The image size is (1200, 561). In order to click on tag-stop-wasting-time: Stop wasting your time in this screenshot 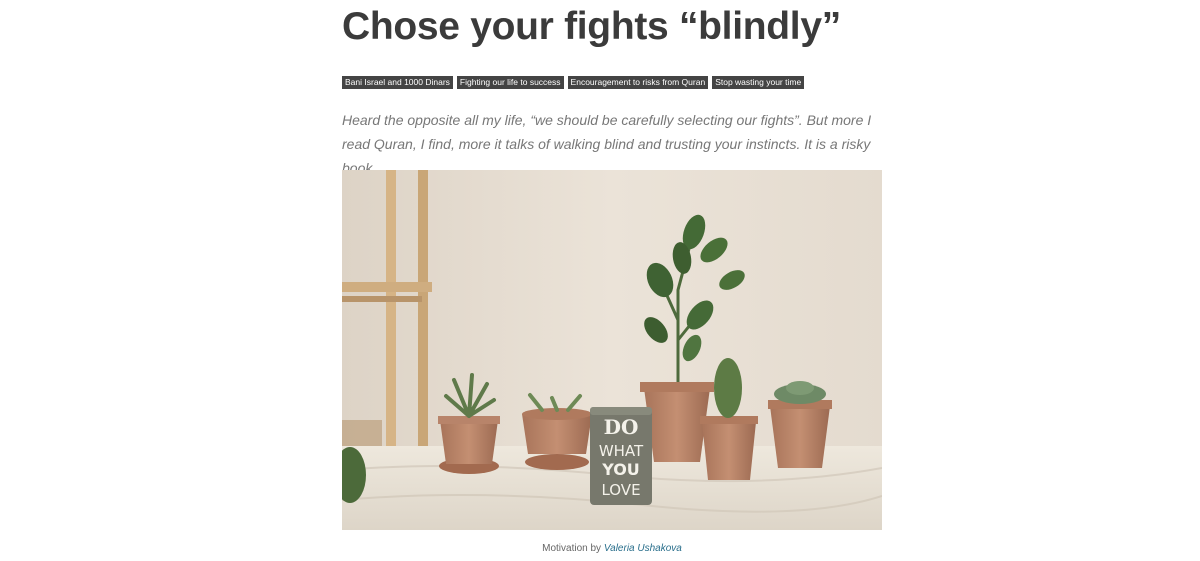, I will do `click(758, 82)`.